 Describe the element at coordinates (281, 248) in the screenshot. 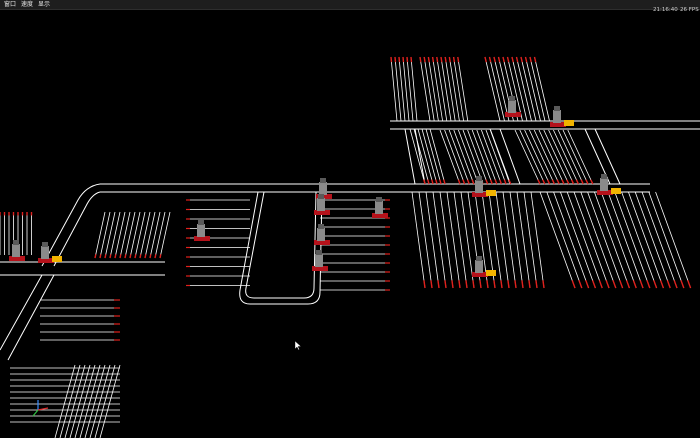

I see `loop-road` at that location.